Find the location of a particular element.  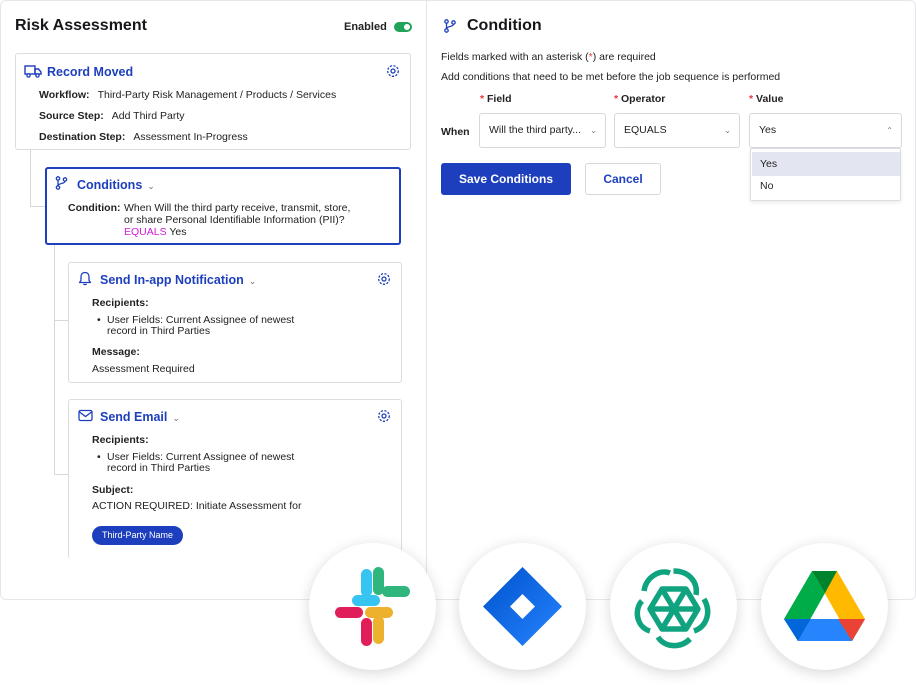

workflow-label: Workflow: is located at coordinates (64, 95).